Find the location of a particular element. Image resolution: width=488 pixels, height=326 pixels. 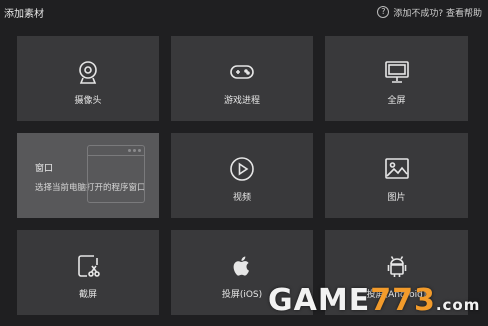

apple-icon is located at coordinates (242, 266).